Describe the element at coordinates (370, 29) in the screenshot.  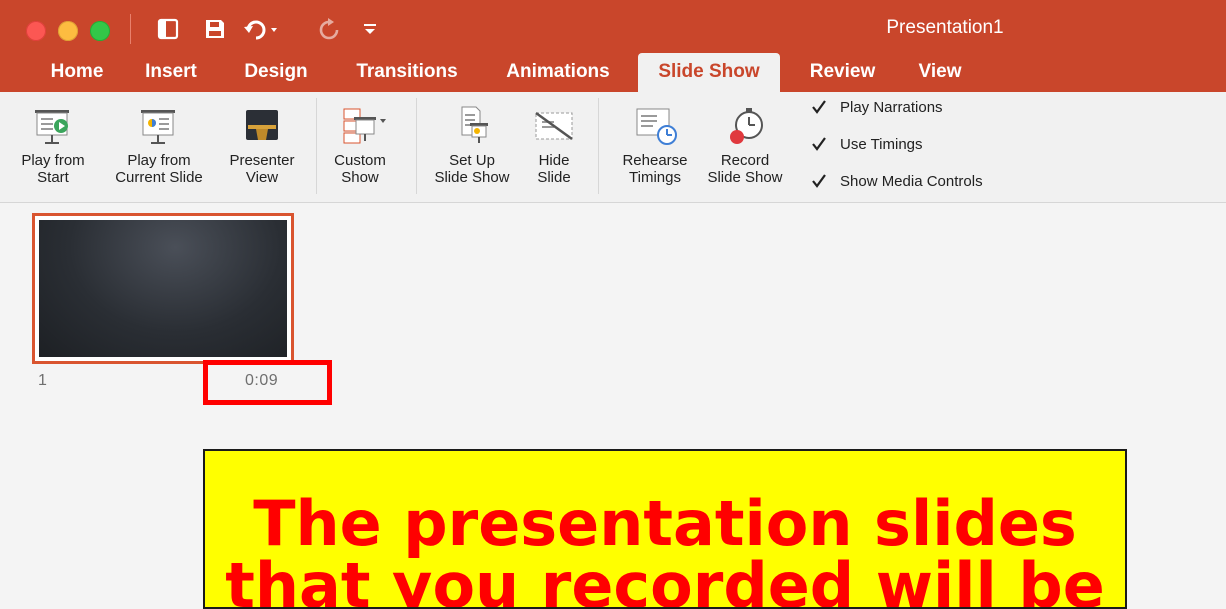
I see `customize-toolbar-icon` at that location.